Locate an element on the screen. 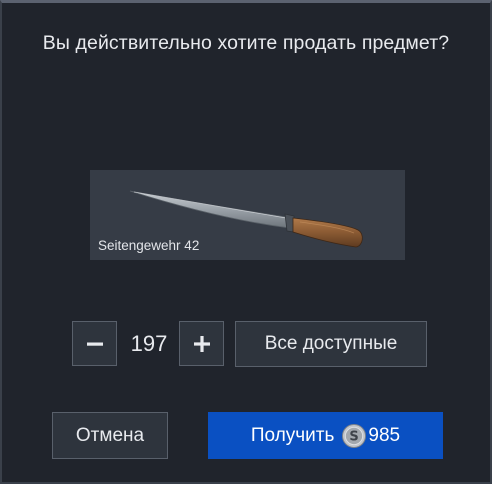 This screenshot has height=484, width=492. plus-icon is located at coordinates (201, 343).